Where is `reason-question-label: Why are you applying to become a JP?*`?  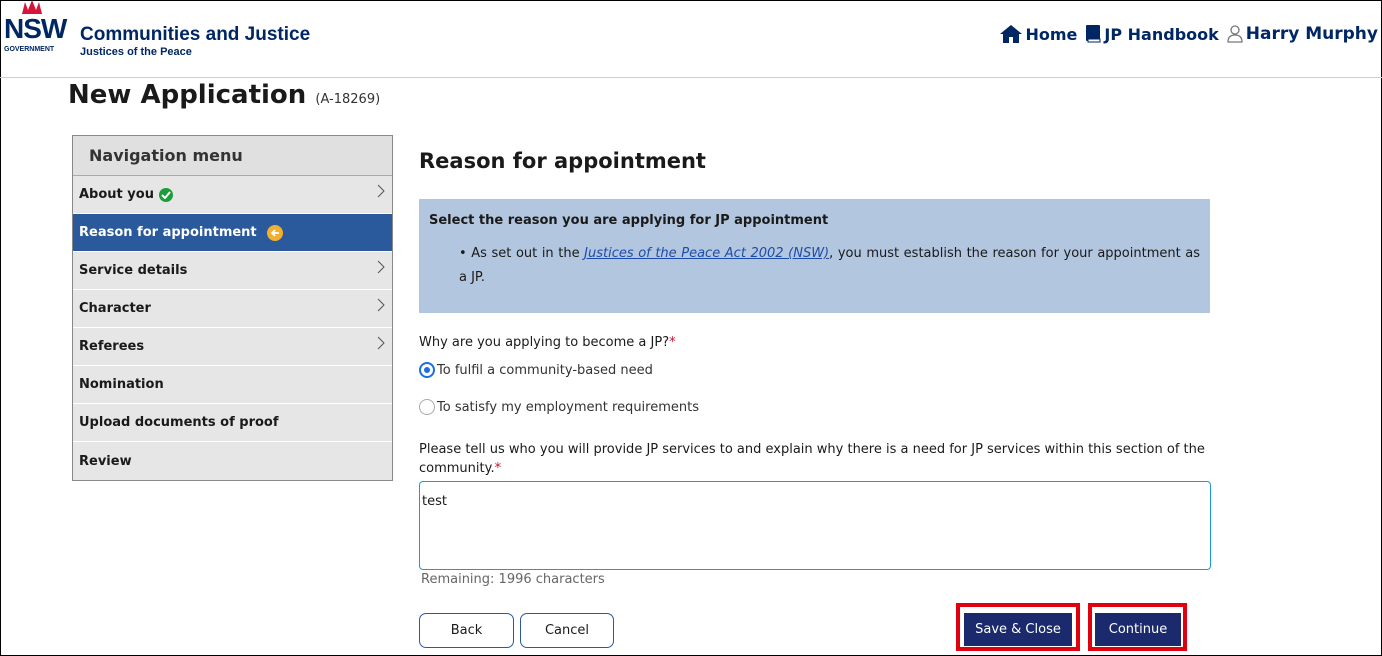 reason-question-label: Why are you applying to become a JP?* is located at coordinates (547, 342).